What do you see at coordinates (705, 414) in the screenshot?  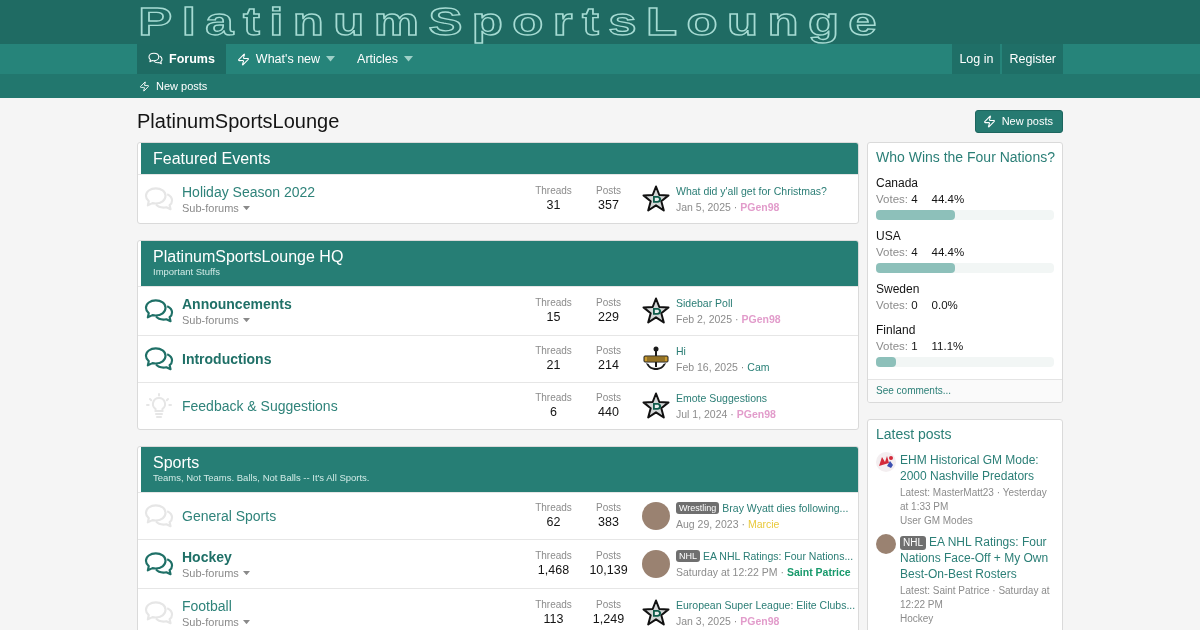 I see `post-date: Jul 1, 2024 ·` at bounding box center [705, 414].